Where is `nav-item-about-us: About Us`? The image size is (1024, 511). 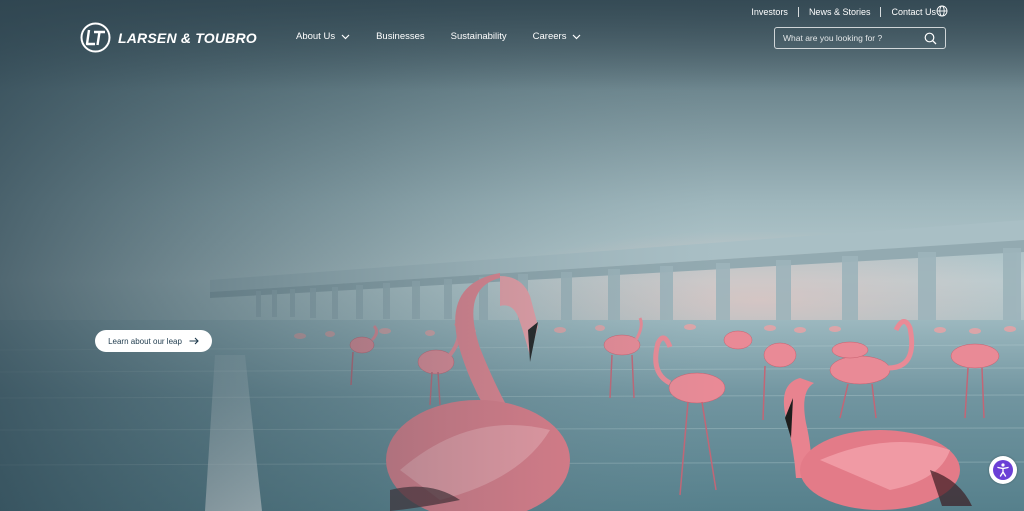 nav-item-about-us: About Us is located at coordinates (323, 36).